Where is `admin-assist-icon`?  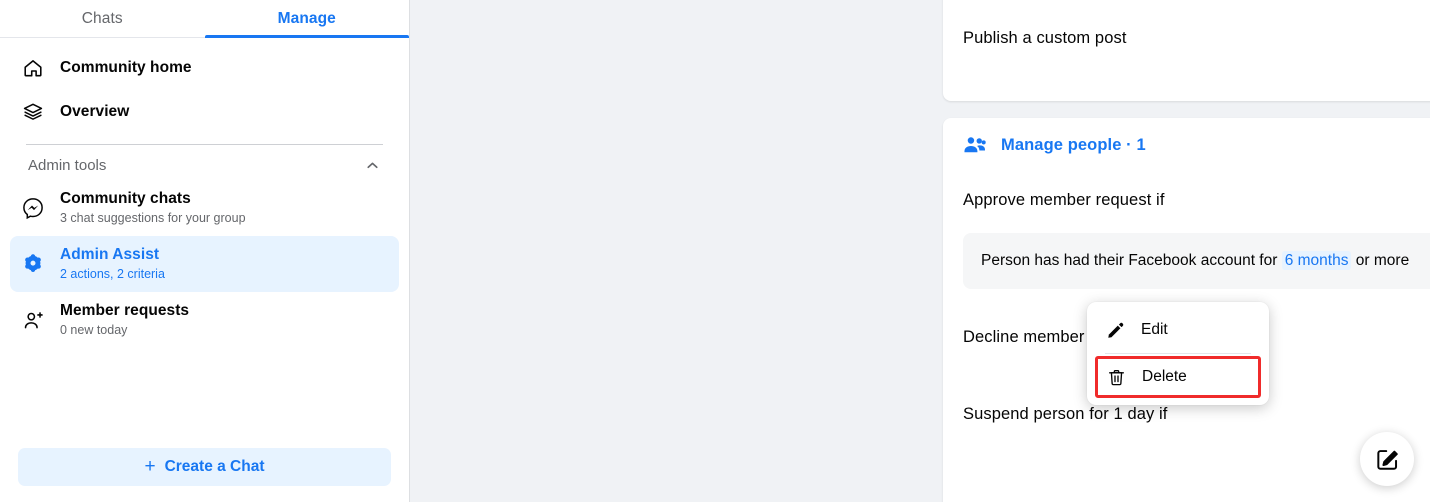 admin-assist-icon is located at coordinates (33, 264).